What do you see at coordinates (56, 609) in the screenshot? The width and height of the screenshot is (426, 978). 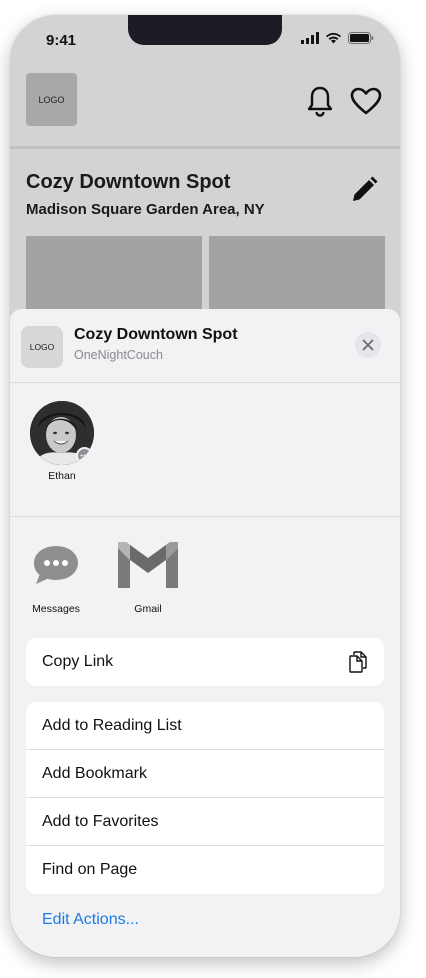 I see `app-label: Messages` at bounding box center [56, 609].